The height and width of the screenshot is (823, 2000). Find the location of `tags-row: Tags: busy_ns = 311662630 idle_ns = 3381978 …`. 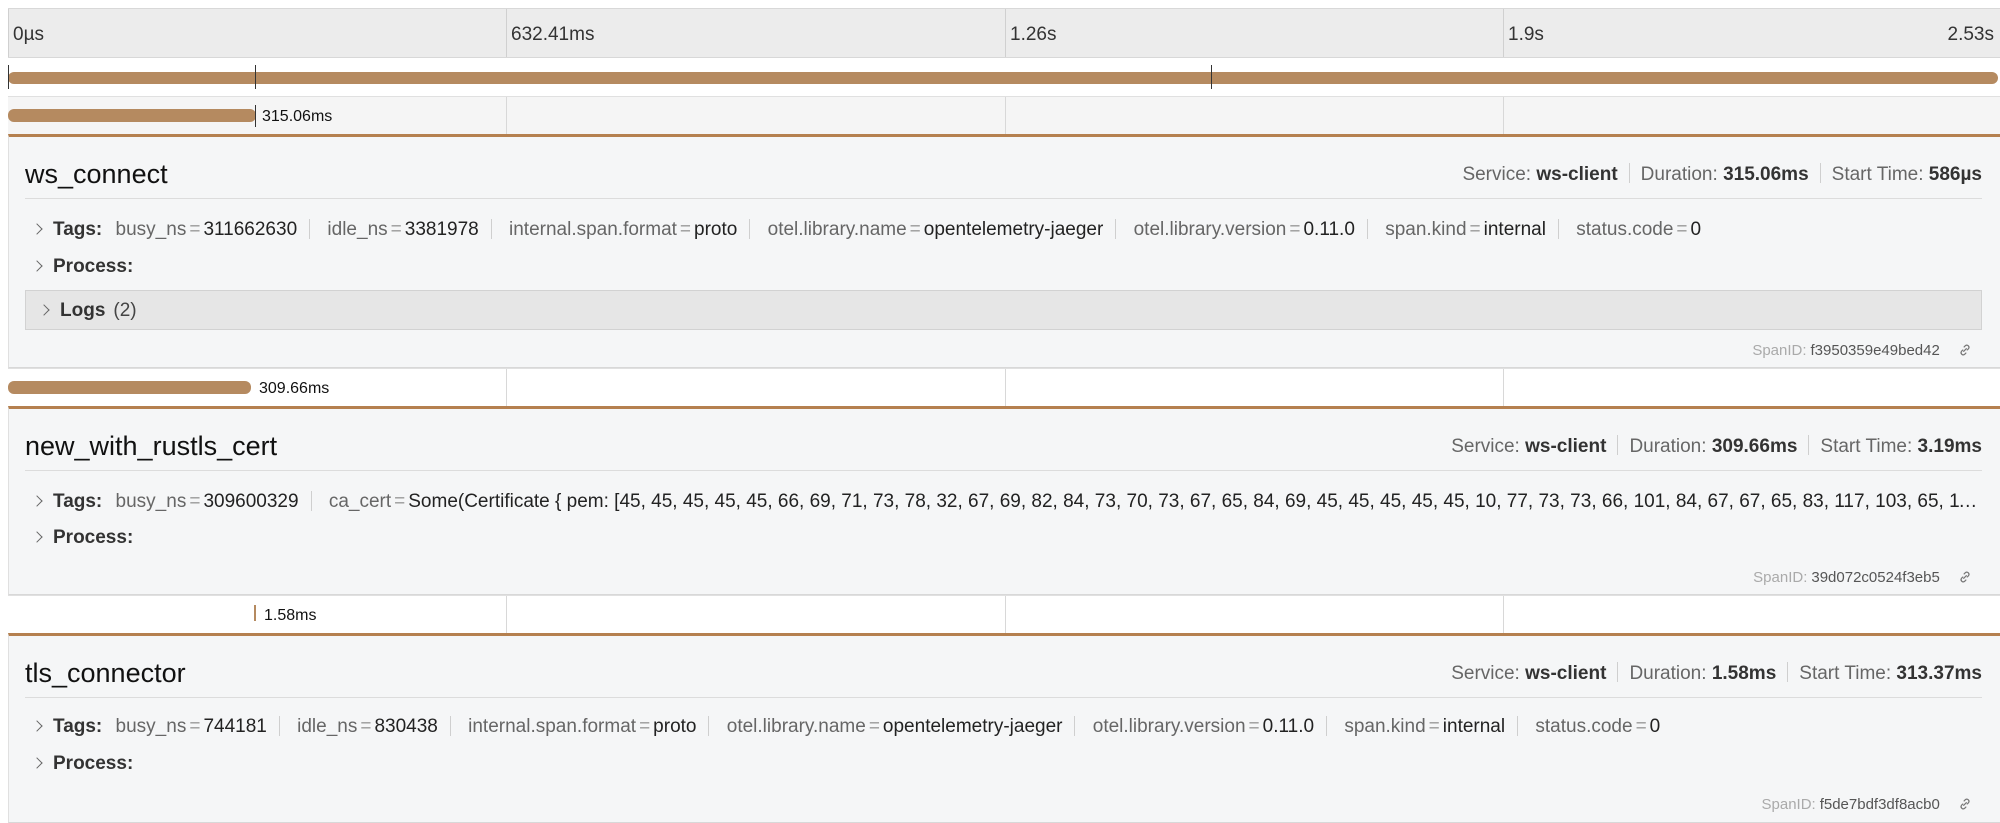

tags-row: Tags: busy_ns = 311662630 idle_ns = 3381978 … is located at coordinates (1003, 234).